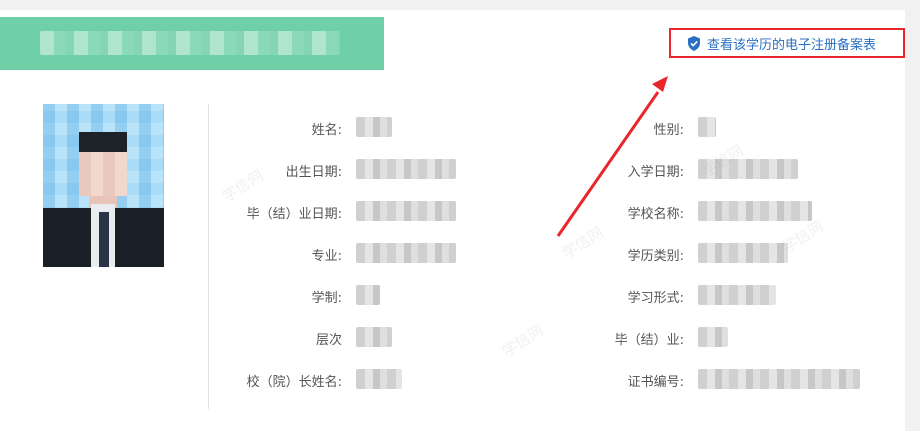 Image resolution: width=920 pixels, height=431 pixels. Describe the element at coordinates (406, 253) in the screenshot. I see `redacted-value-major` at that location.